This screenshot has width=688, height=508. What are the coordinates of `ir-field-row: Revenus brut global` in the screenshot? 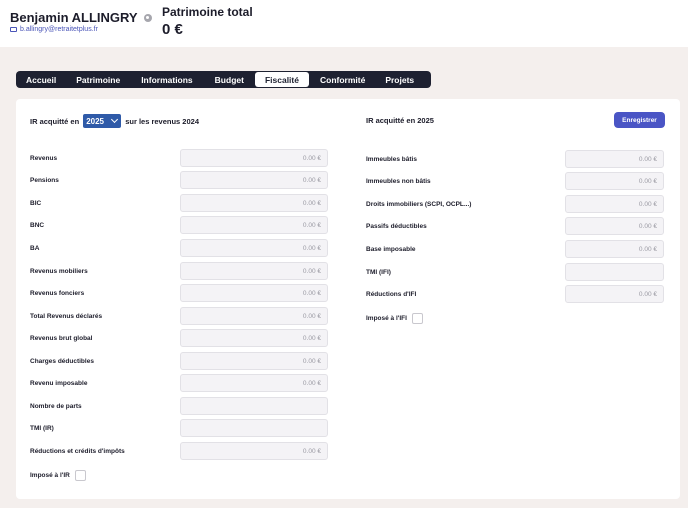 It's located at (180, 338).